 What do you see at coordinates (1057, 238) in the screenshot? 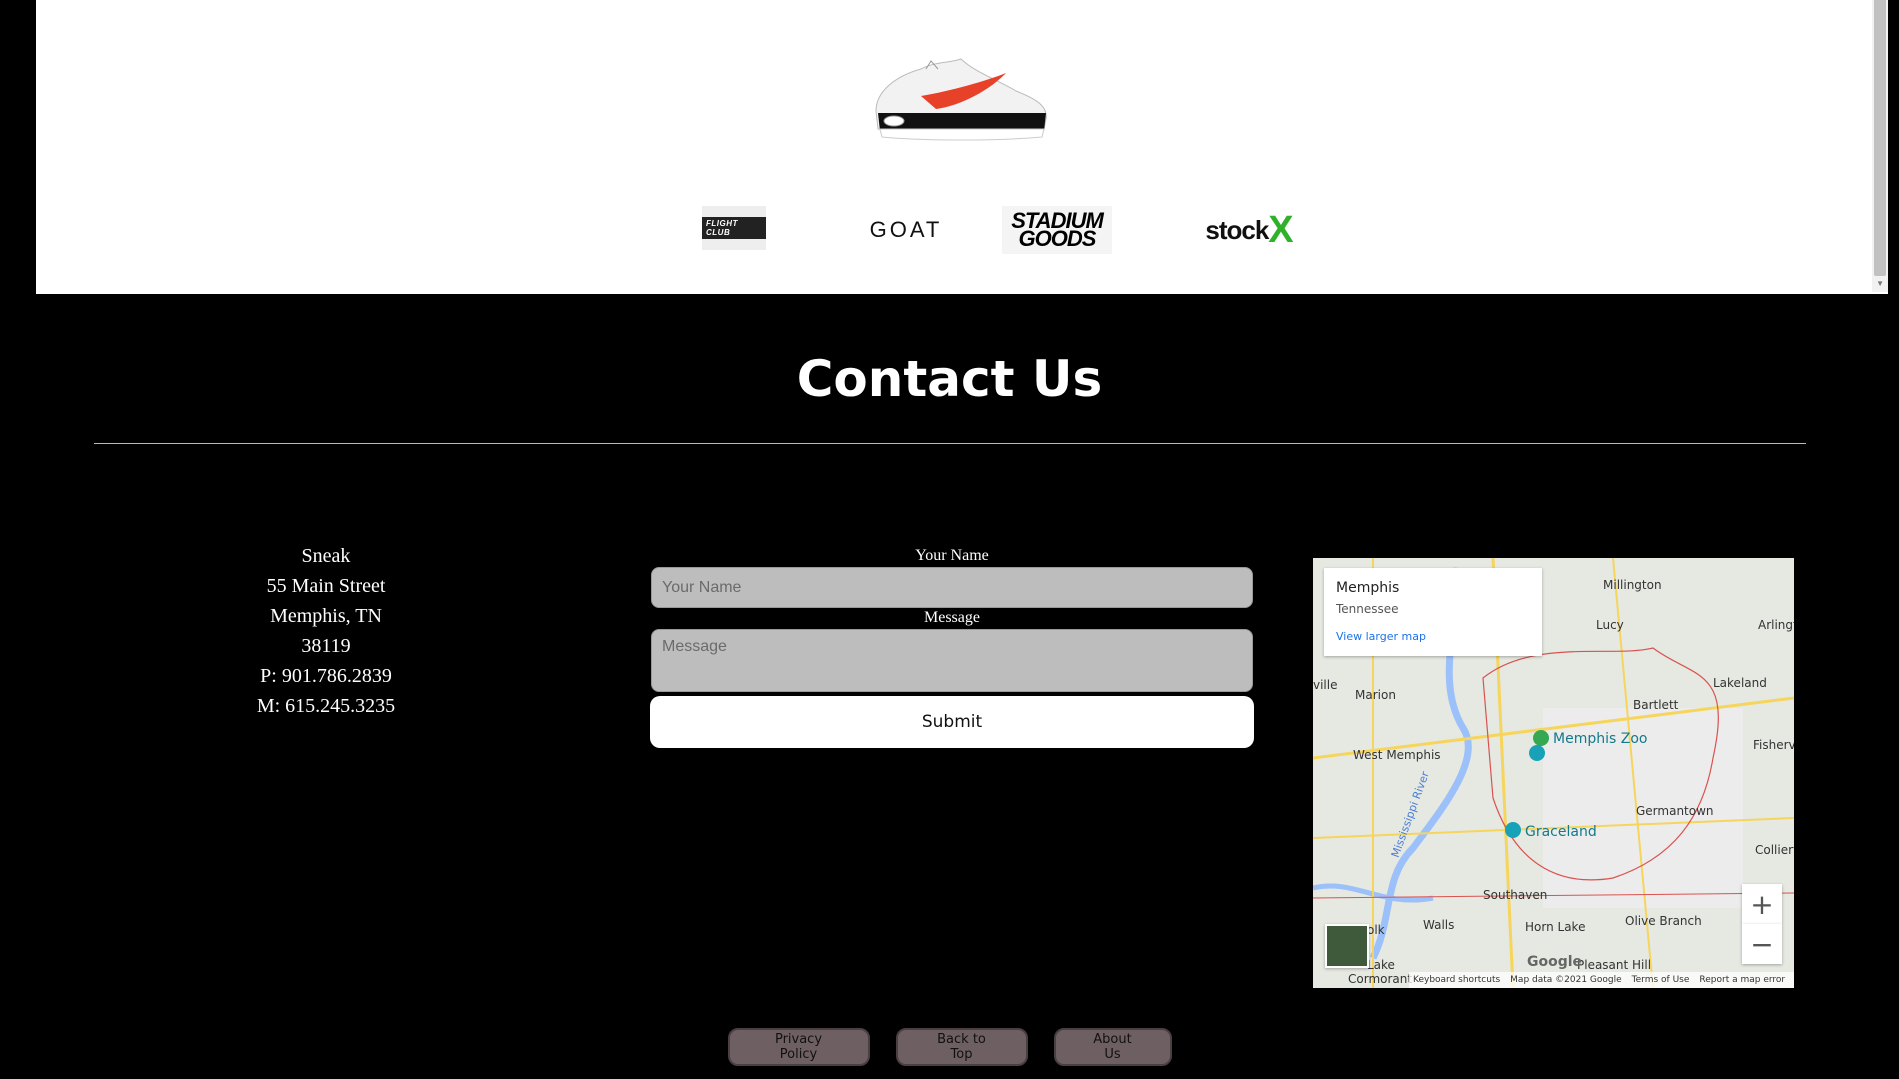
I see `goods-text: GOODS` at bounding box center [1057, 238].